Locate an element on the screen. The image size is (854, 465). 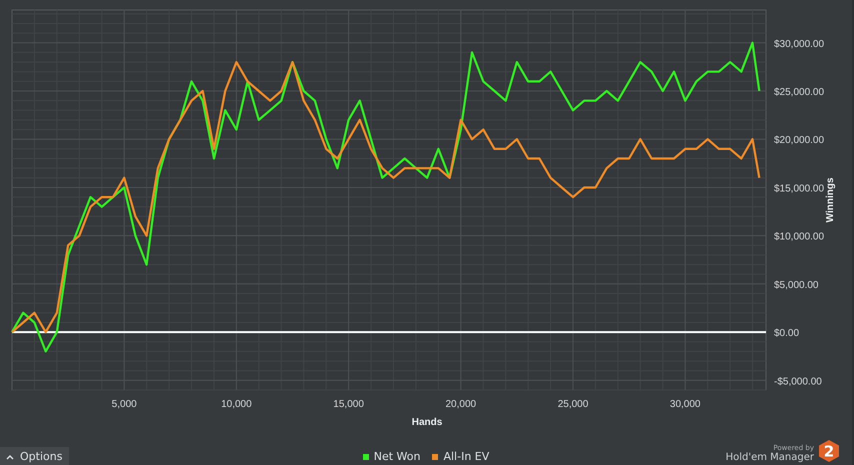
y-tick-label: -$5,000.00 is located at coordinates (798, 382).